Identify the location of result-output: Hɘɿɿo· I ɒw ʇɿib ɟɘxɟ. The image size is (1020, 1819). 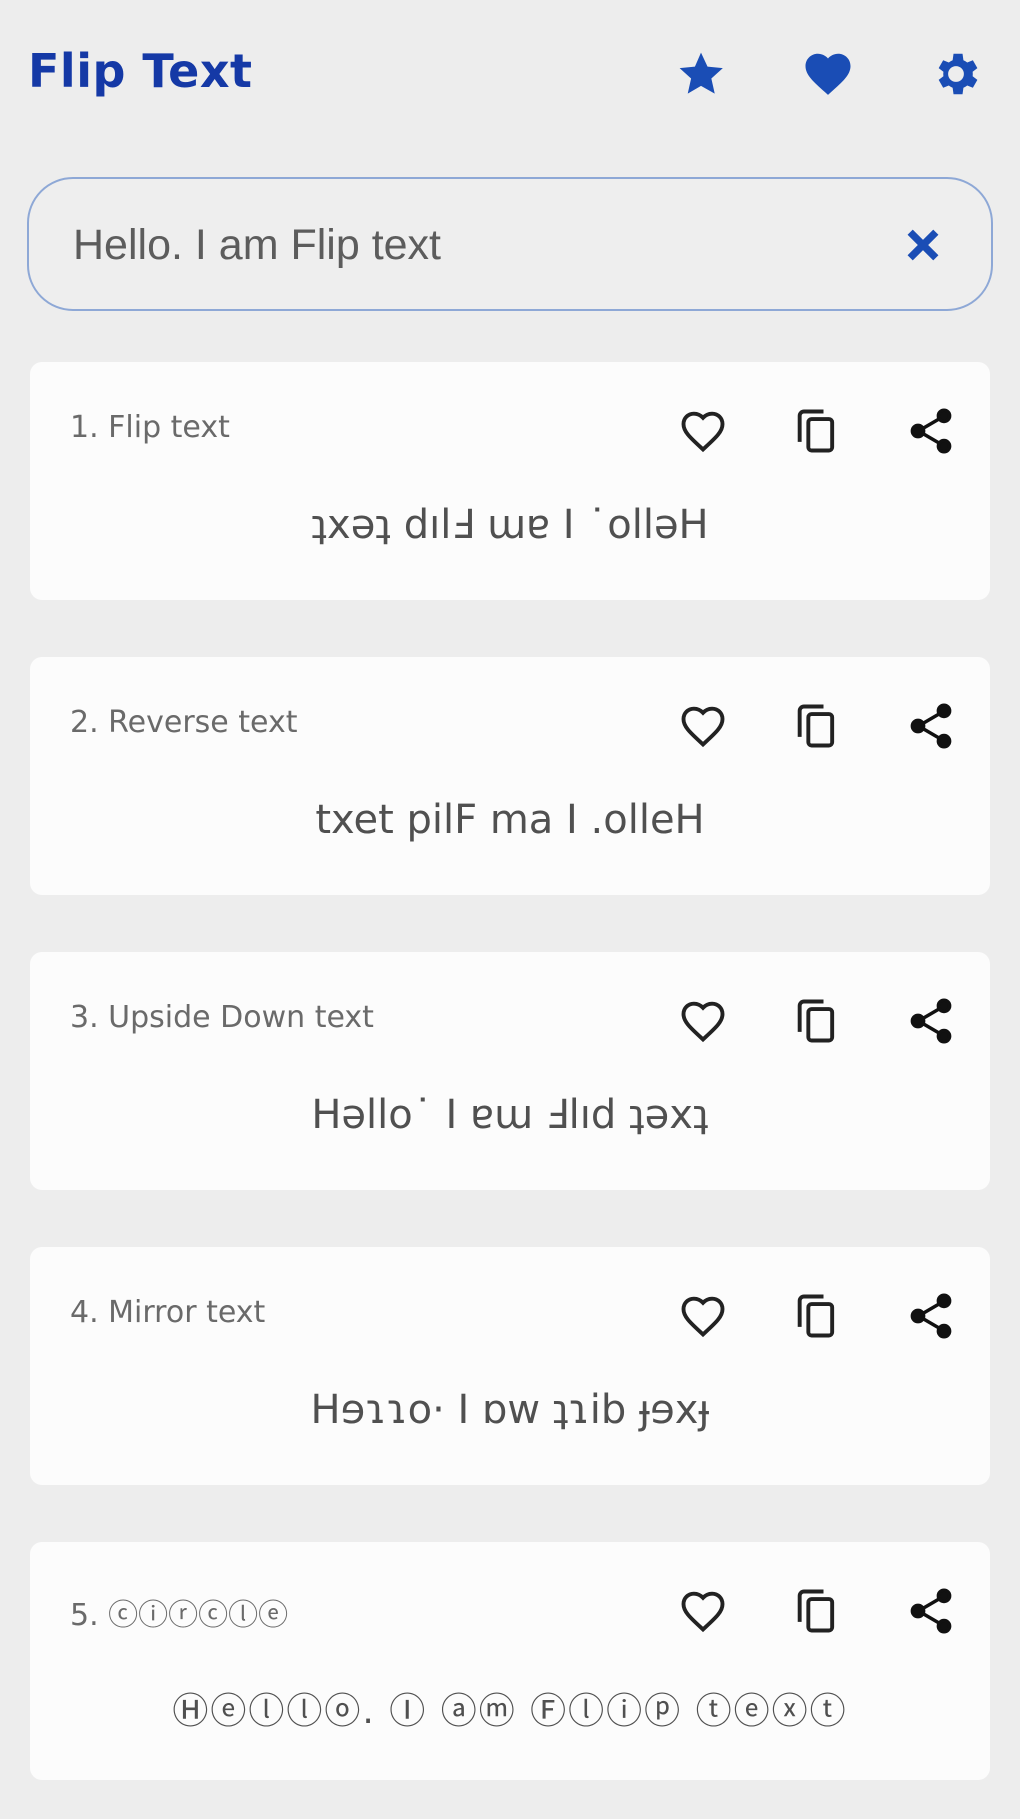
(510, 1410).